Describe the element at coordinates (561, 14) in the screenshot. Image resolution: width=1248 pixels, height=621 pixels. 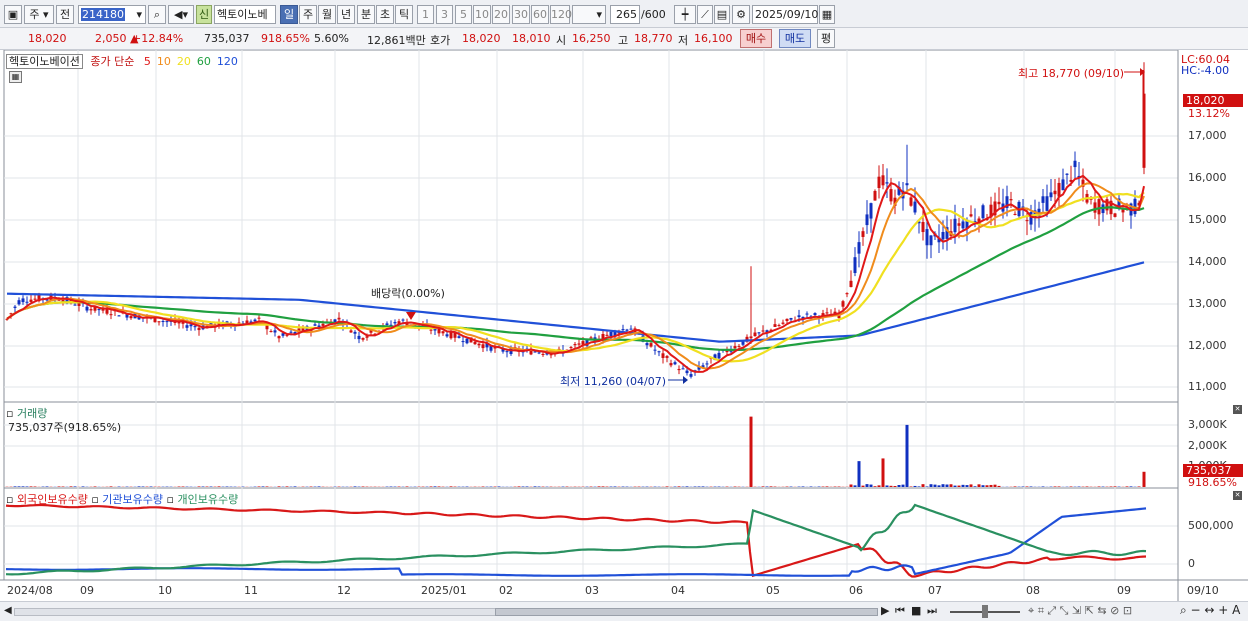
I see `interval-tab: 120` at that location.